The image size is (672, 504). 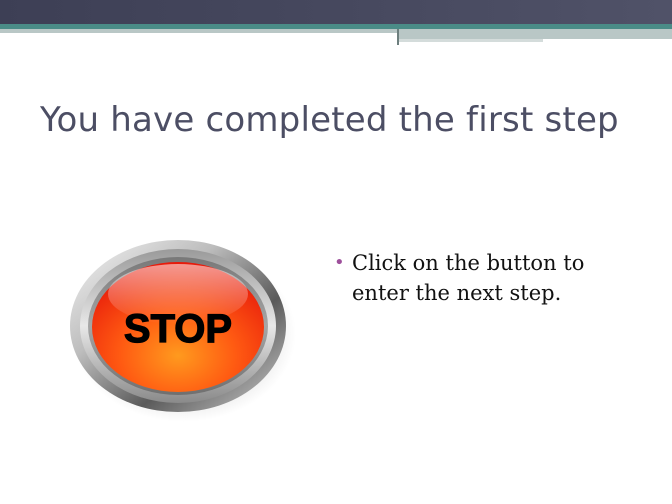 What do you see at coordinates (398, 37) in the screenshot?
I see `header-divider` at bounding box center [398, 37].